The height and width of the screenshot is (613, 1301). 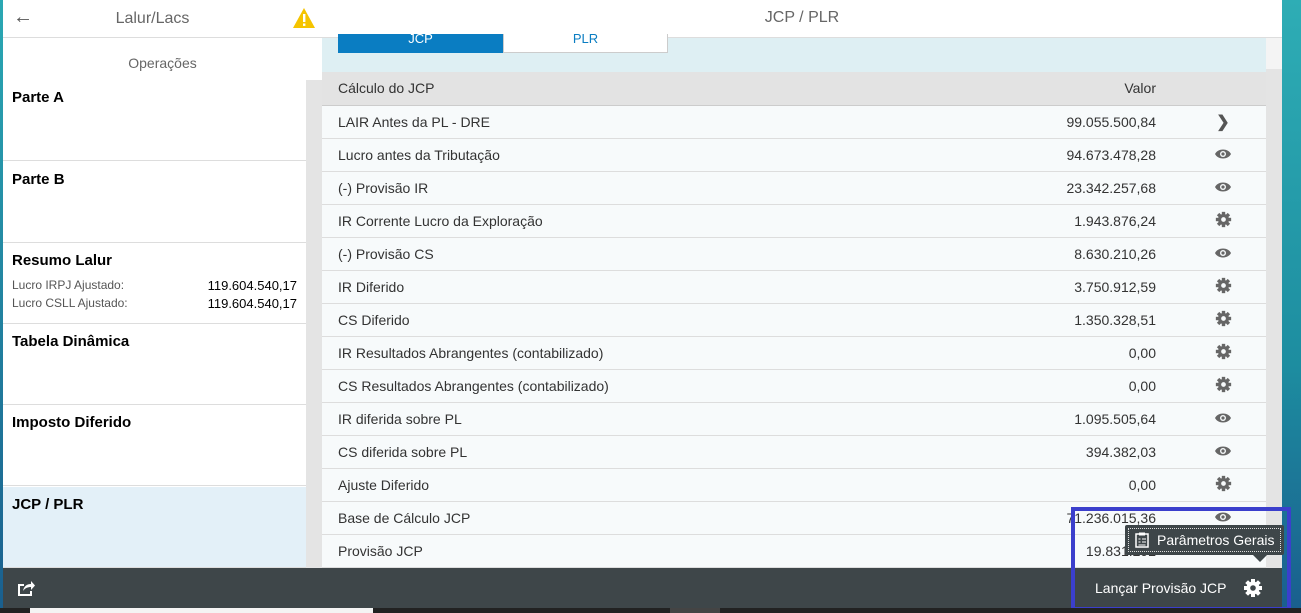 What do you see at coordinates (1161, 588) in the screenshot?
I see `launch-provision-button: Lançar Provisão JCP` at bounding box center [1161, 588].